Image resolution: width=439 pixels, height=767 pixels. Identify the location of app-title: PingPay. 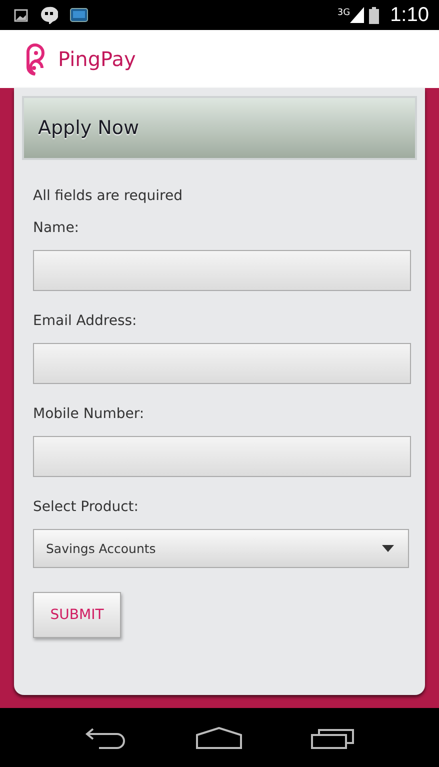
(97, 59).